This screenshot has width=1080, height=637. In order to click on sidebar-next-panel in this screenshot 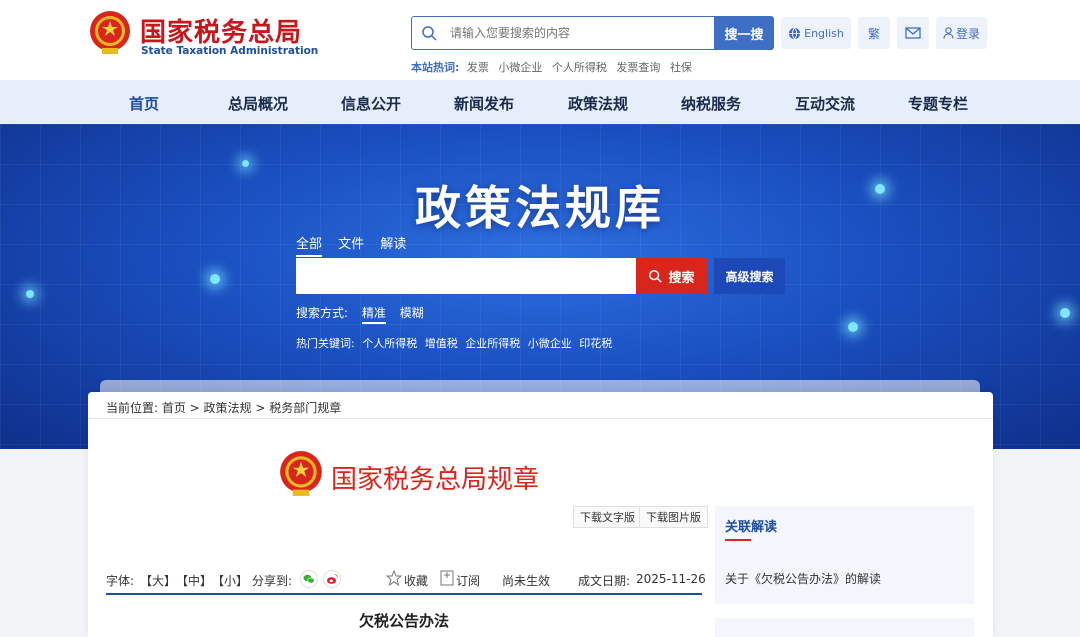, I will do `click(844, 627)`.